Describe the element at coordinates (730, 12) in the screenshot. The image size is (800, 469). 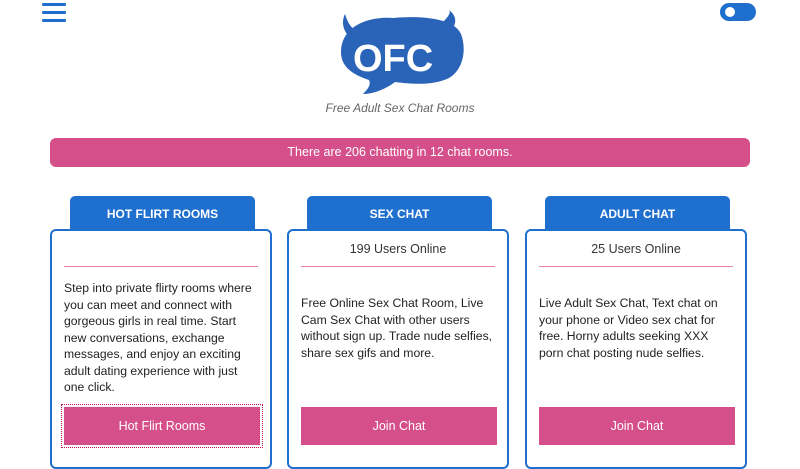
I see `toggle-switch-icon` at that location.